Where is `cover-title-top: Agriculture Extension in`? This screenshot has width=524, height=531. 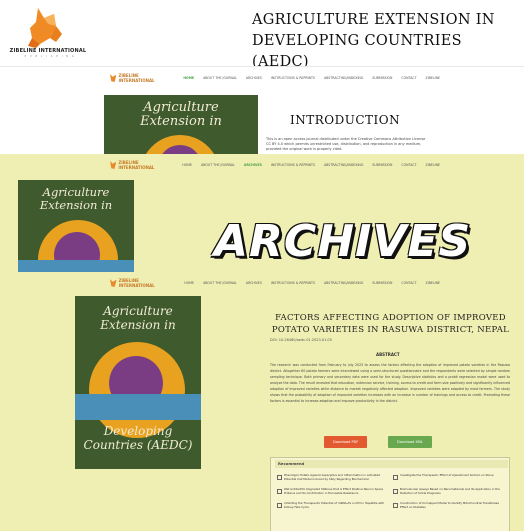
cover-title-top: Agriculture Extension in is located at coordinates (138, 318).